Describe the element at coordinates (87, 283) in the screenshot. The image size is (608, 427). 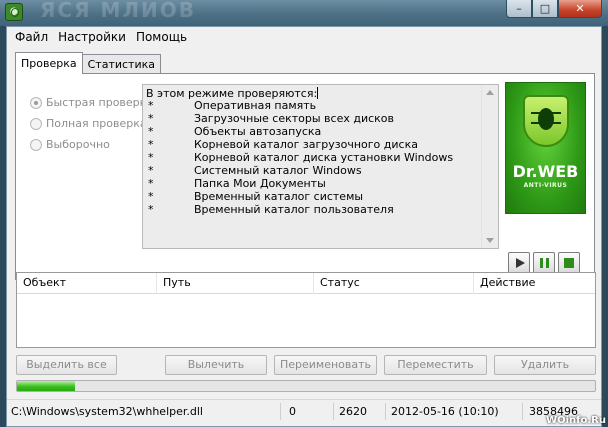
I see `column-object: Объект` at that location.